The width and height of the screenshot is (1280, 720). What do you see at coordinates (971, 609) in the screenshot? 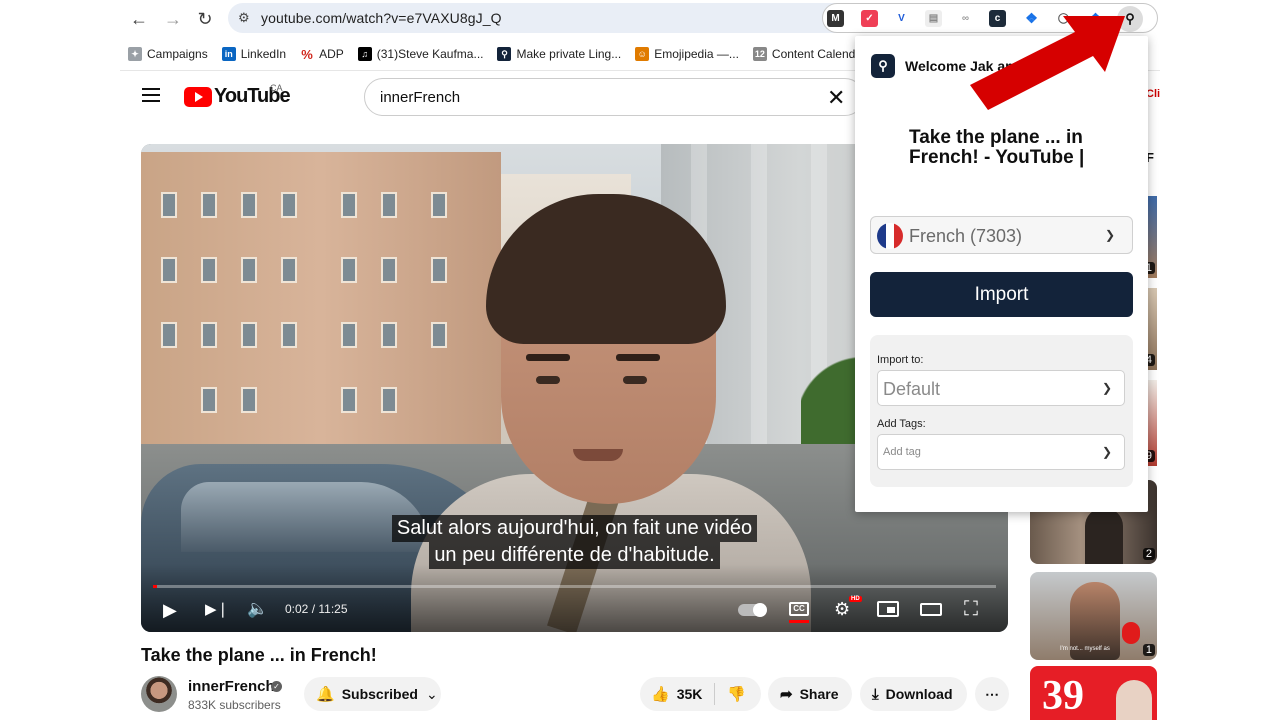
I see `fullscreen-icon: ⛶` at bounding box center [971, 609].